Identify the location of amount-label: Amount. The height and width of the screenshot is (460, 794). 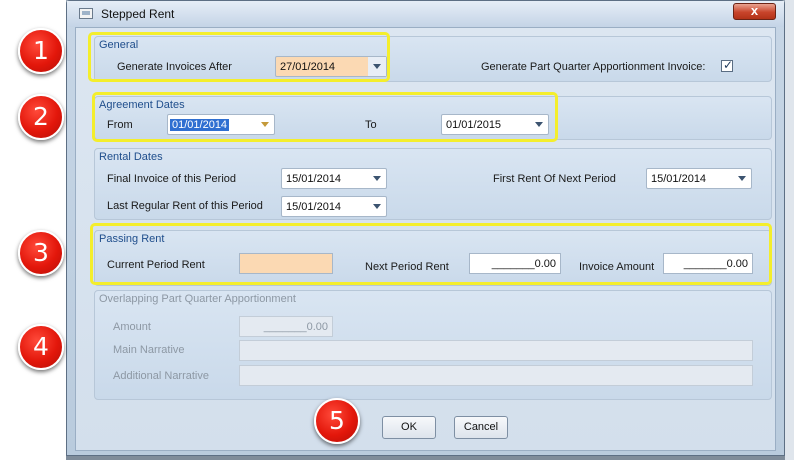
(132, 327).